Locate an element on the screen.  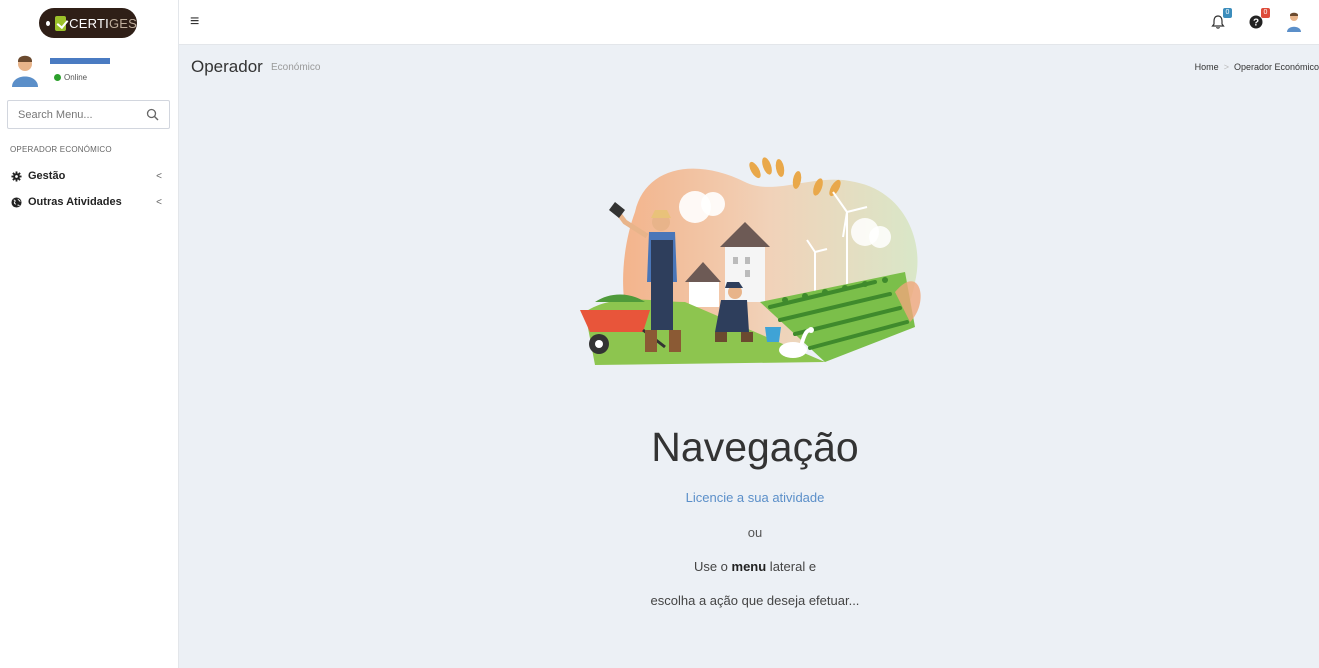
instruction-suffix: lateral e is located at coordinates (791, 566).